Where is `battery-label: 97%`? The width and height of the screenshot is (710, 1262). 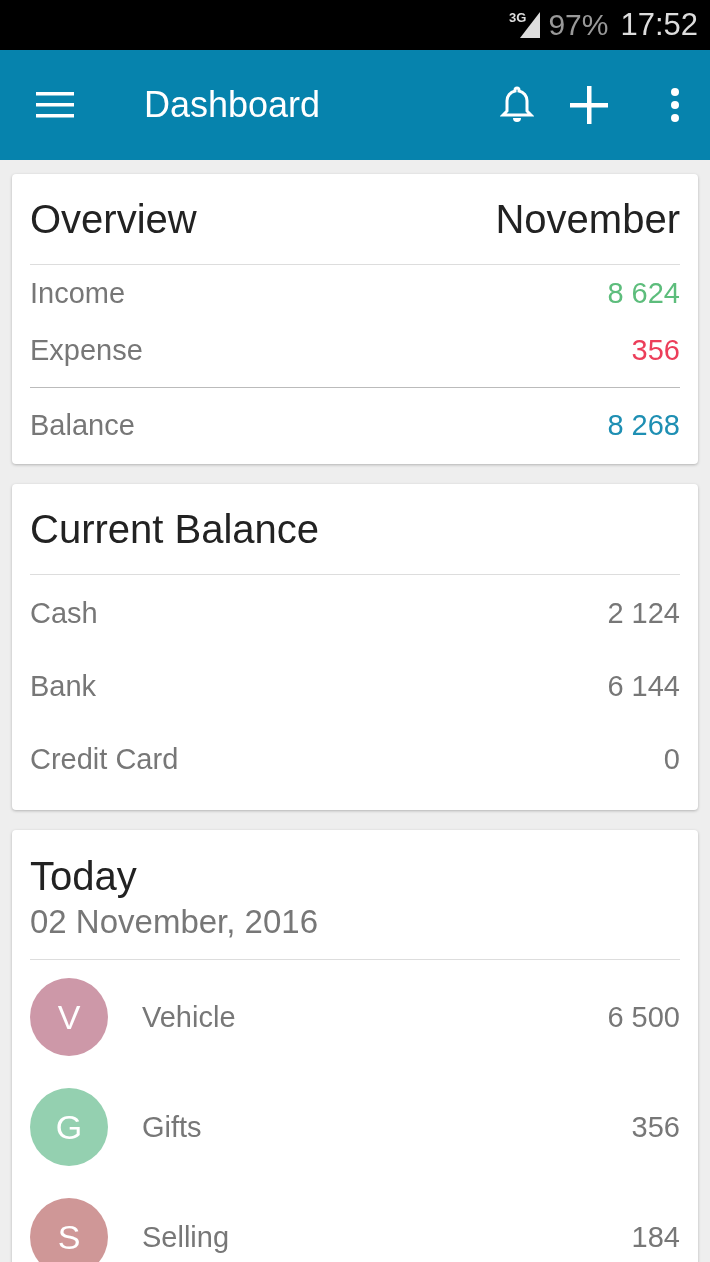 battery-label: 97% is located at coordinates (578, 25).